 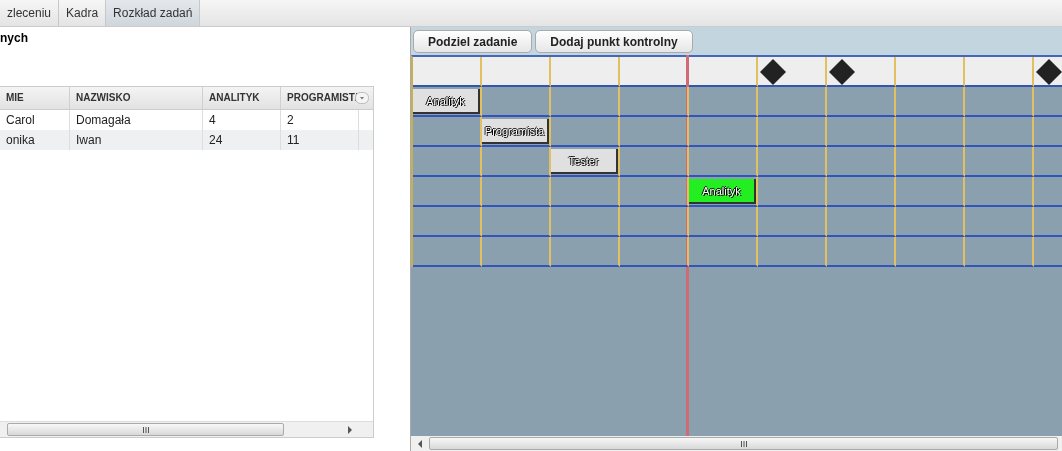 What do you see at coordinates (136, 98) in the screenshot?
I see `column-header: NAZWISKO` at bounding box center [136, 98].